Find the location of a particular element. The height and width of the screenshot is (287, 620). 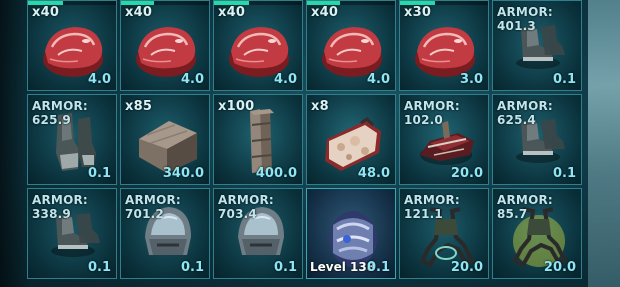

item-weight: 48.0 is located at coordinates (373, 173).